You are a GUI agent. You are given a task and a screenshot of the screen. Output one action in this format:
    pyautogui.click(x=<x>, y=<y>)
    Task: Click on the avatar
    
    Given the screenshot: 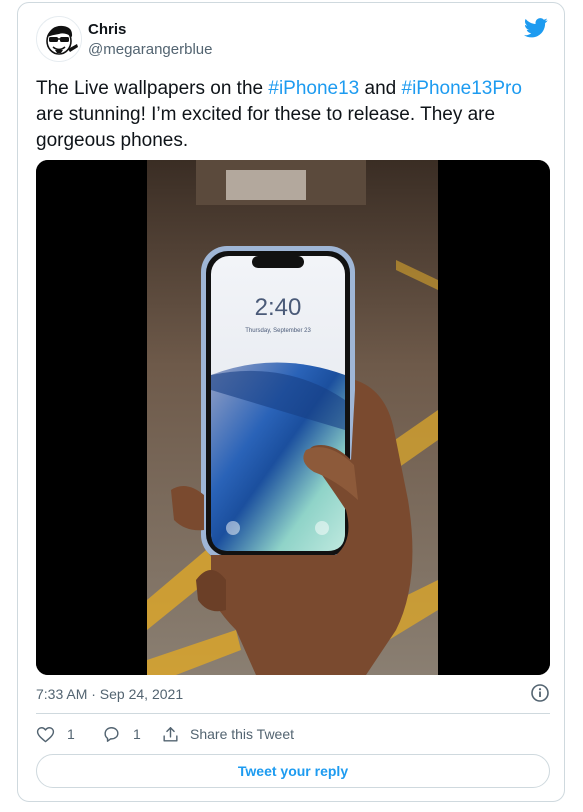 What is the action you would take?
    pyautogui.click(x=59, y=39)
    